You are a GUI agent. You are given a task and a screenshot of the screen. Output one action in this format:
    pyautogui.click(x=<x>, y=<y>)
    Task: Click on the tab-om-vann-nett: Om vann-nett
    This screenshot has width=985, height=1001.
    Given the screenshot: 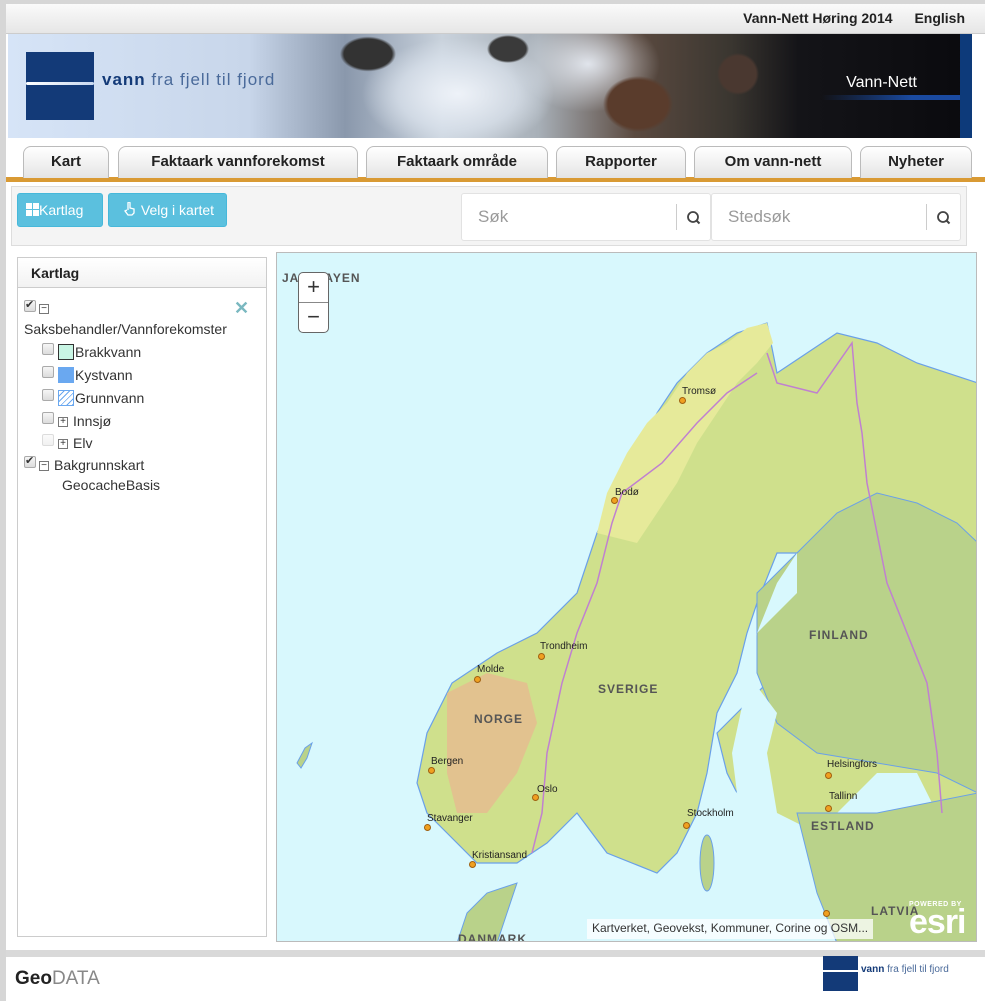 What is the action you would take?
    pyautogui.click(x=773, y=162)
    